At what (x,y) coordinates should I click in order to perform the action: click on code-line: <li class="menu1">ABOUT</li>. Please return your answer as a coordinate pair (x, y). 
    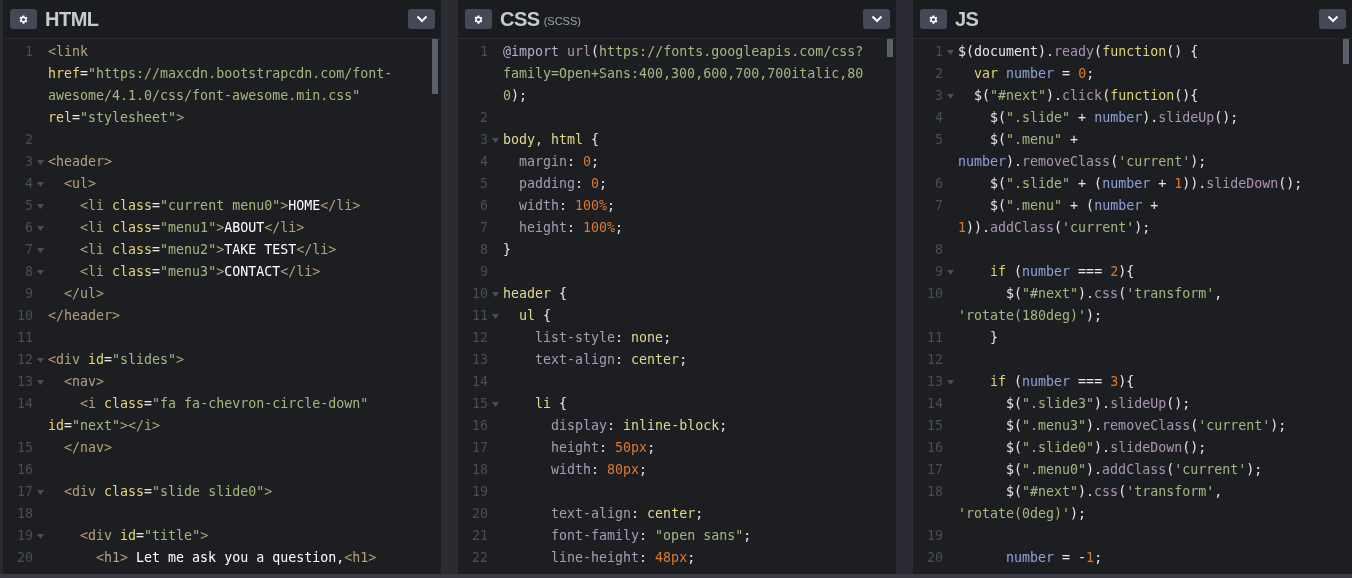
    Looking at the image, I should click on (192, 228).